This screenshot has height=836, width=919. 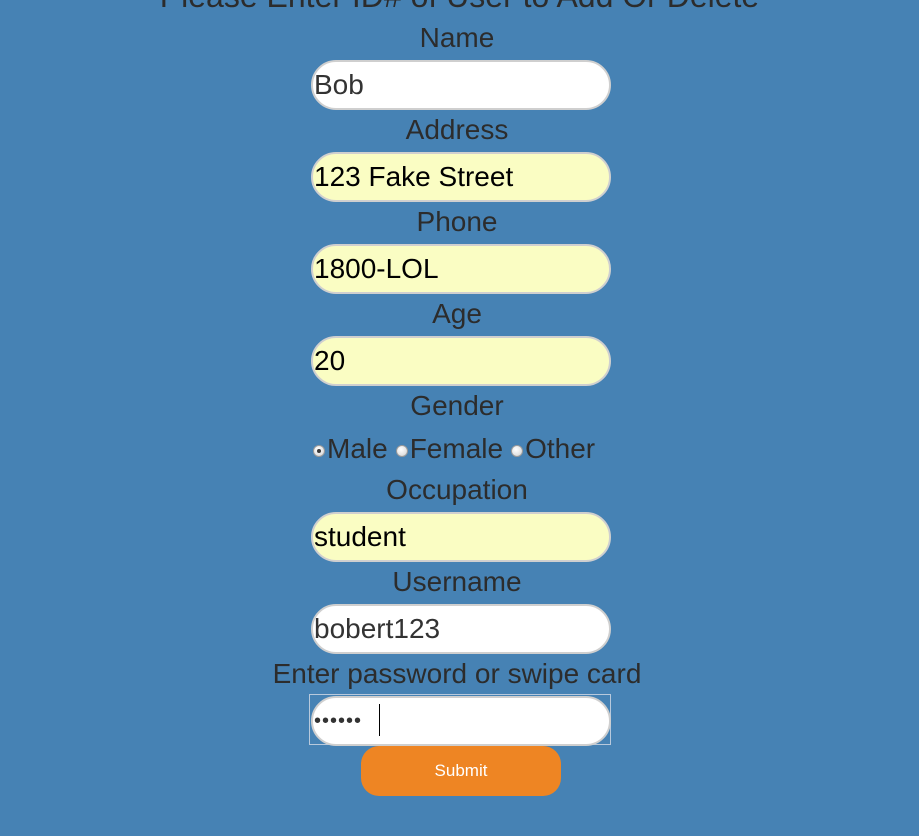 I want to click on gender-label: Gender, so click(x=457, y=405).